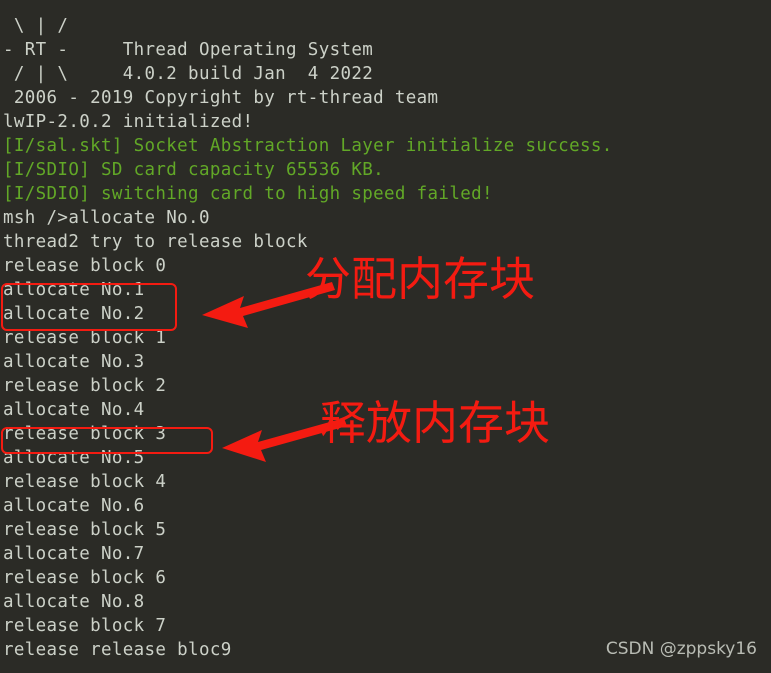  I want to click on console-line: allocate No.3, so click(74, 362).